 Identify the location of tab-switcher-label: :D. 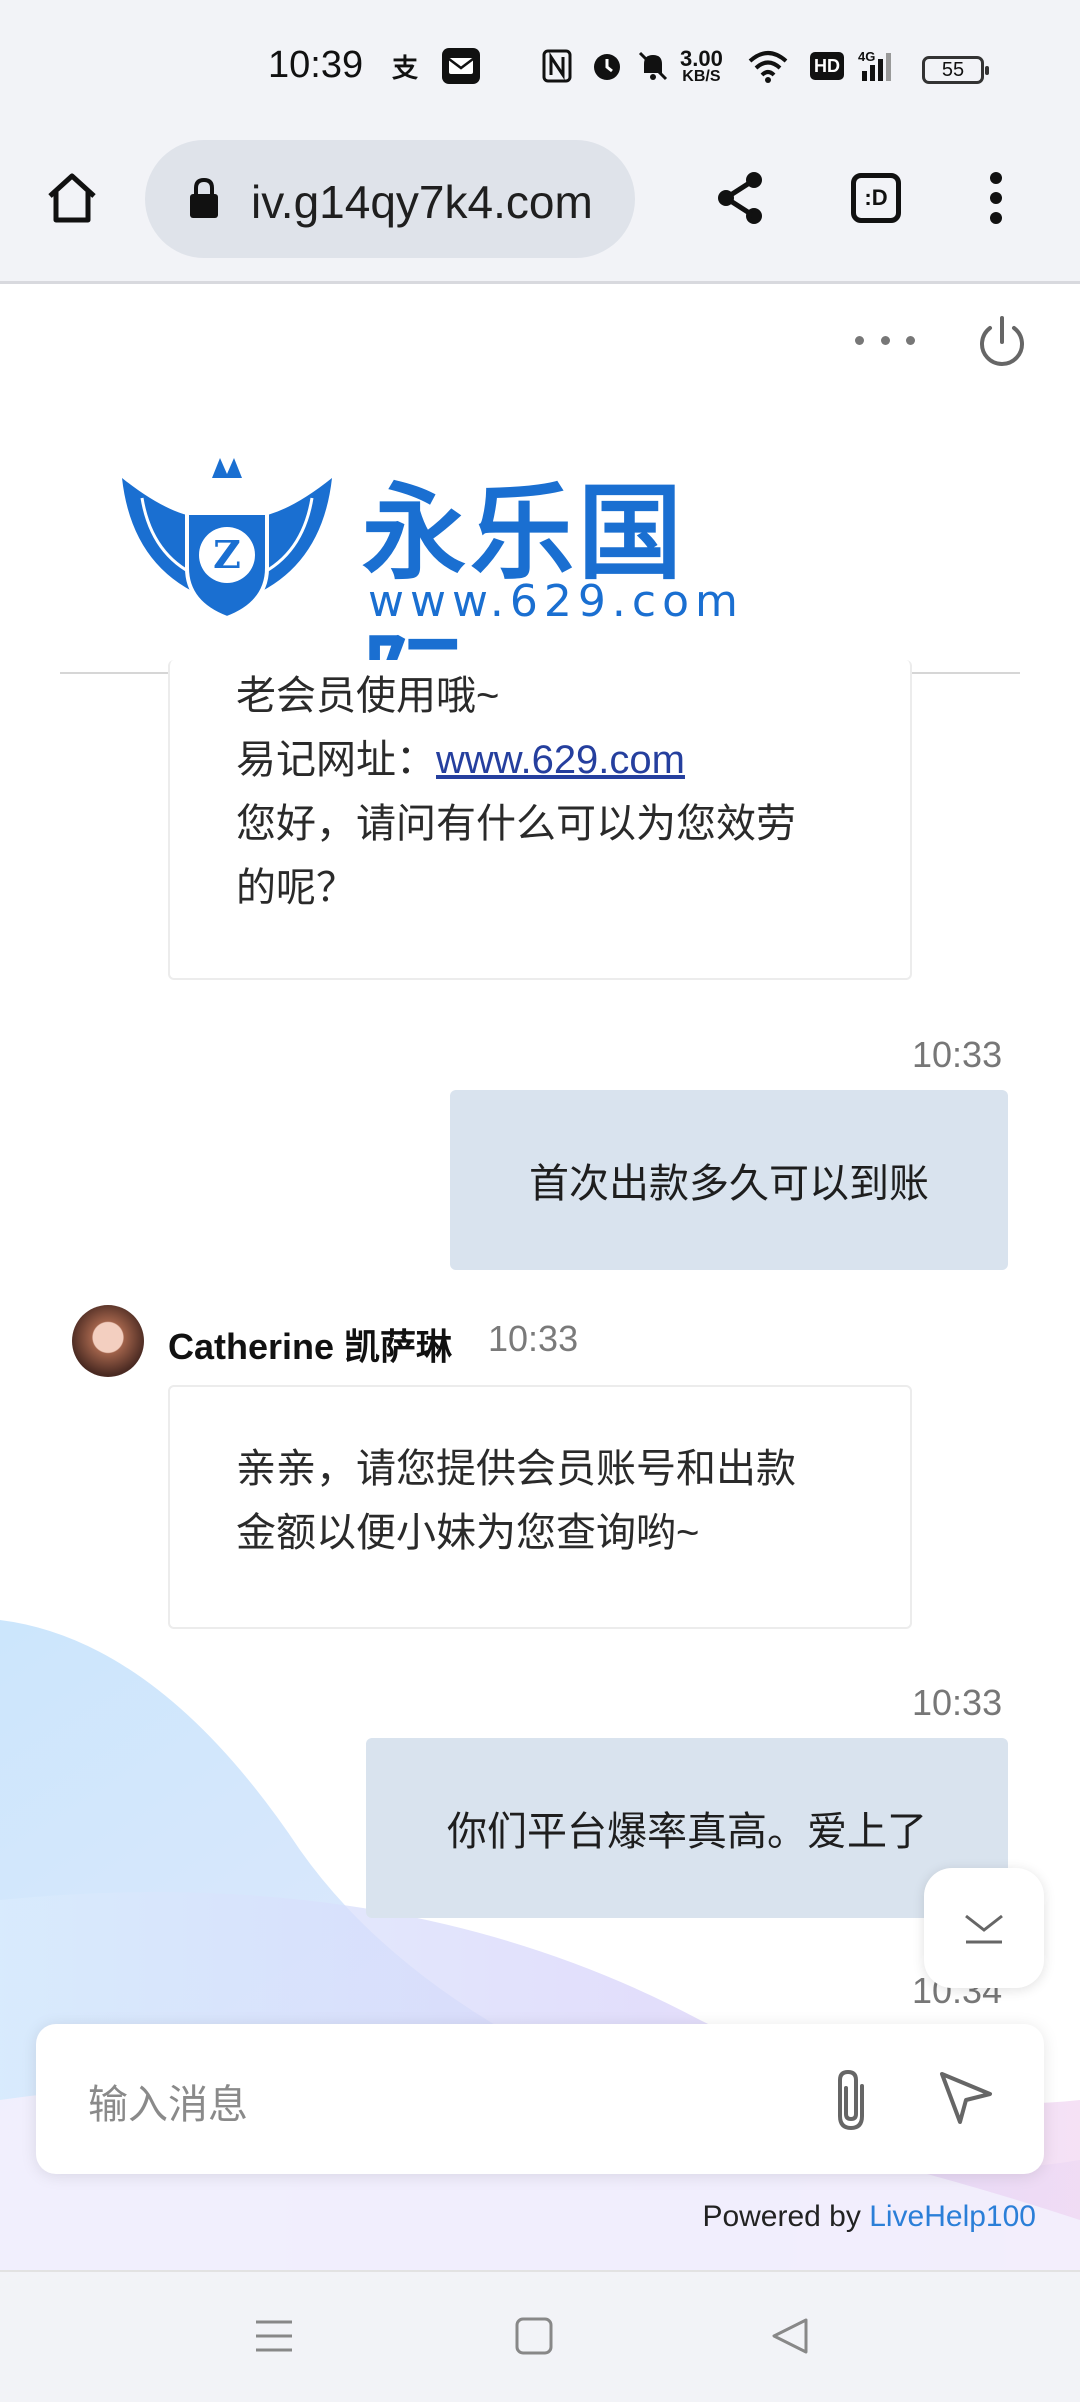
(876, 198).